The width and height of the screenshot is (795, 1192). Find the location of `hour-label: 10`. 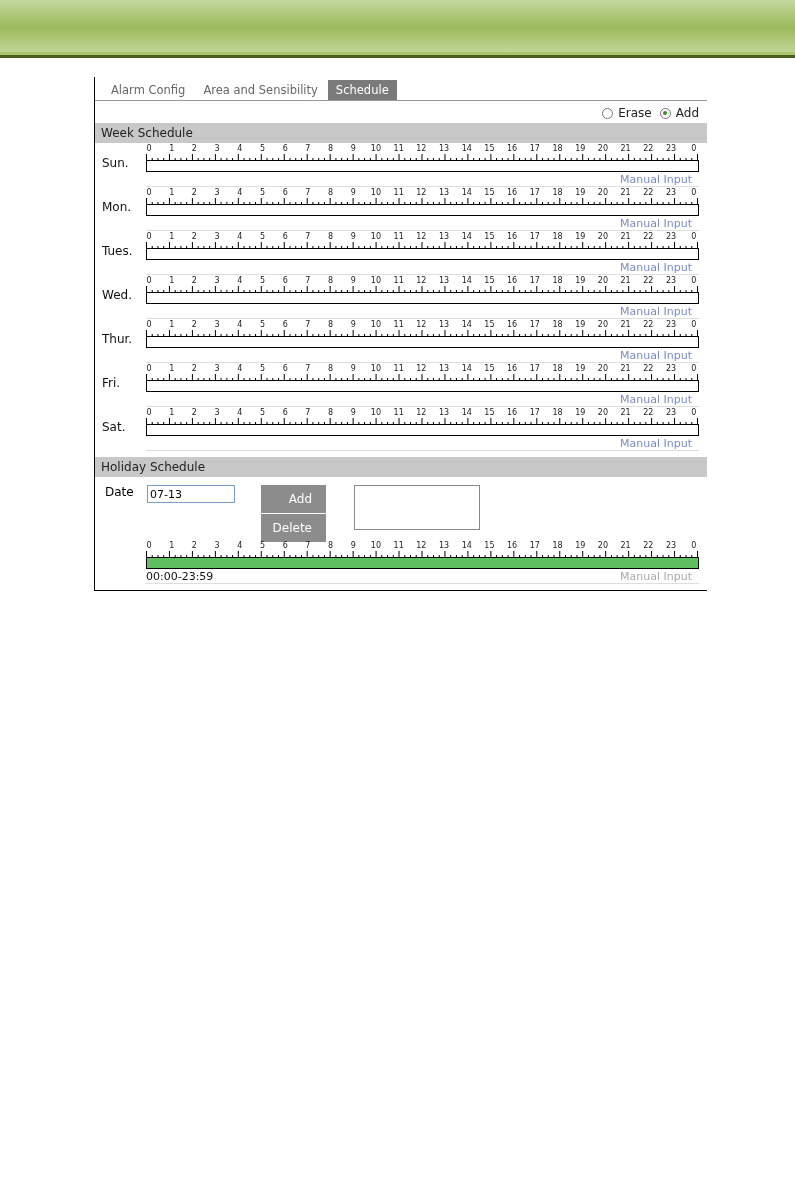

hour-label: 10 is located at coordinates (376, 413).